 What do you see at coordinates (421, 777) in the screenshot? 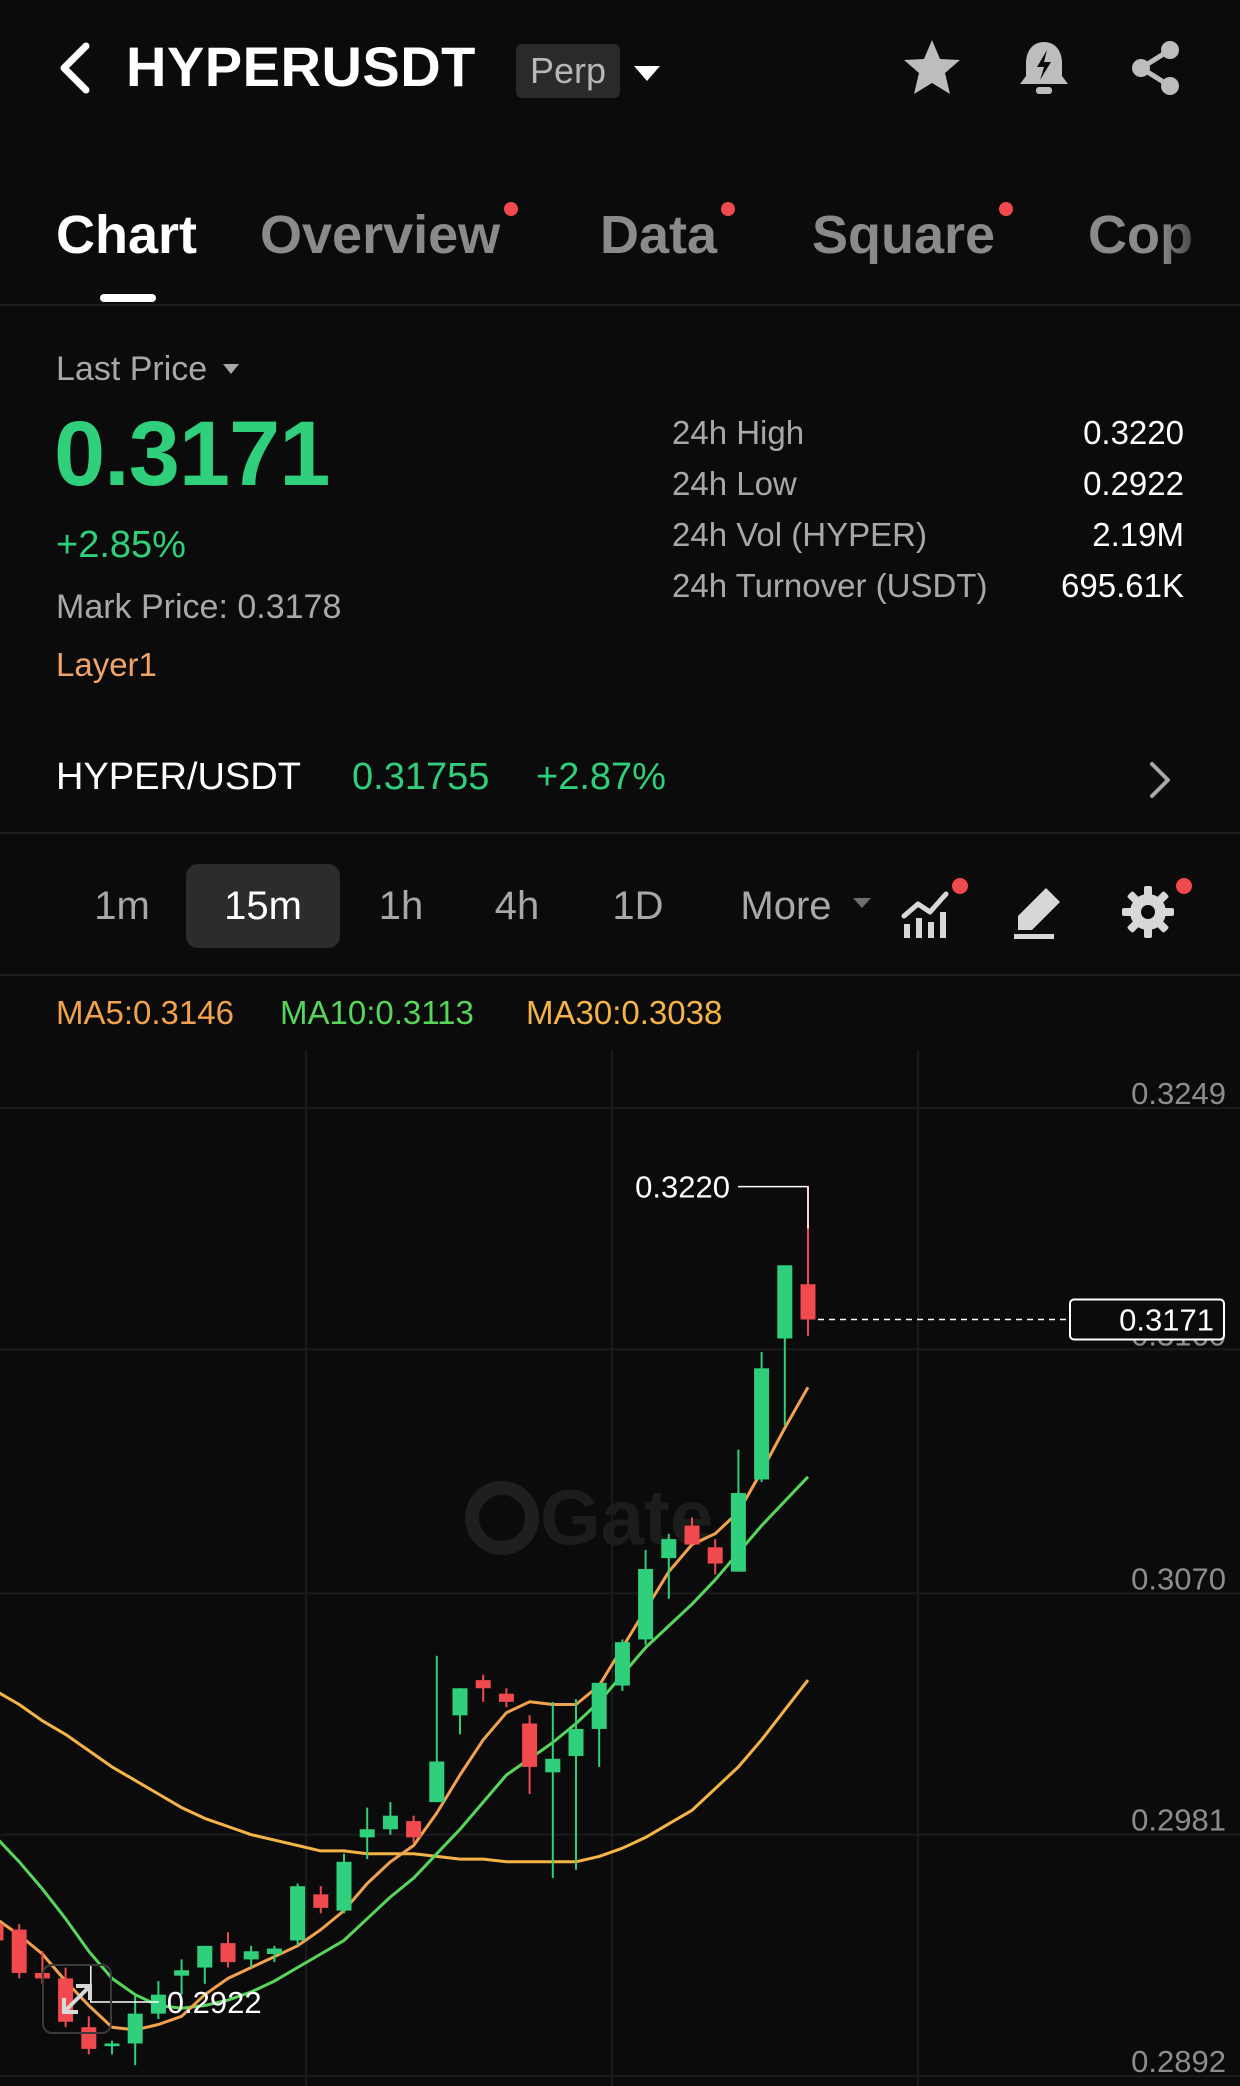
I see `spot-pair-price: 0.31755` at bounding box center [421, 777].